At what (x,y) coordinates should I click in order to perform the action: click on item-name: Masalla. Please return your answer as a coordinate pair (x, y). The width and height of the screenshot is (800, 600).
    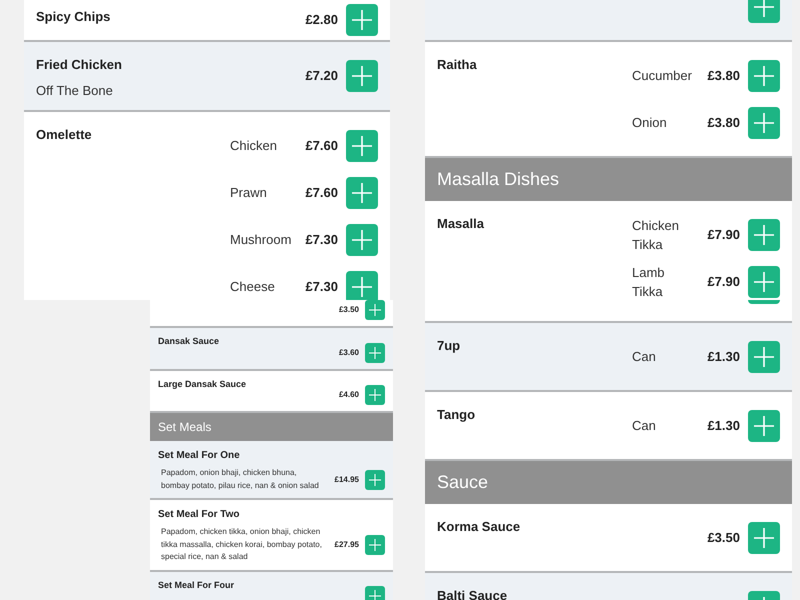
    Looking at the image, I should click on (460, 224).